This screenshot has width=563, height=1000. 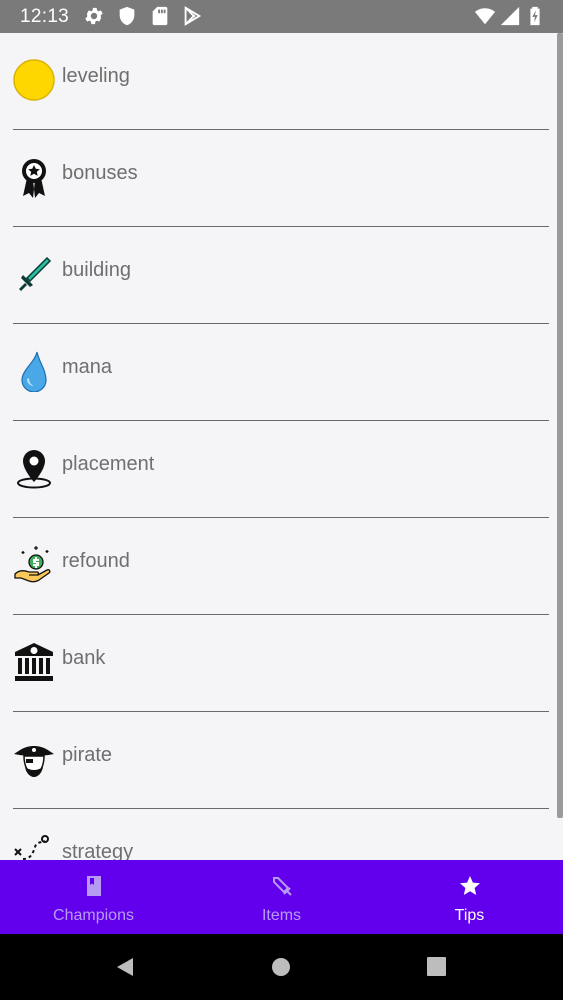 I want to click on system-navigation-bar, so click(x=281, y=967).